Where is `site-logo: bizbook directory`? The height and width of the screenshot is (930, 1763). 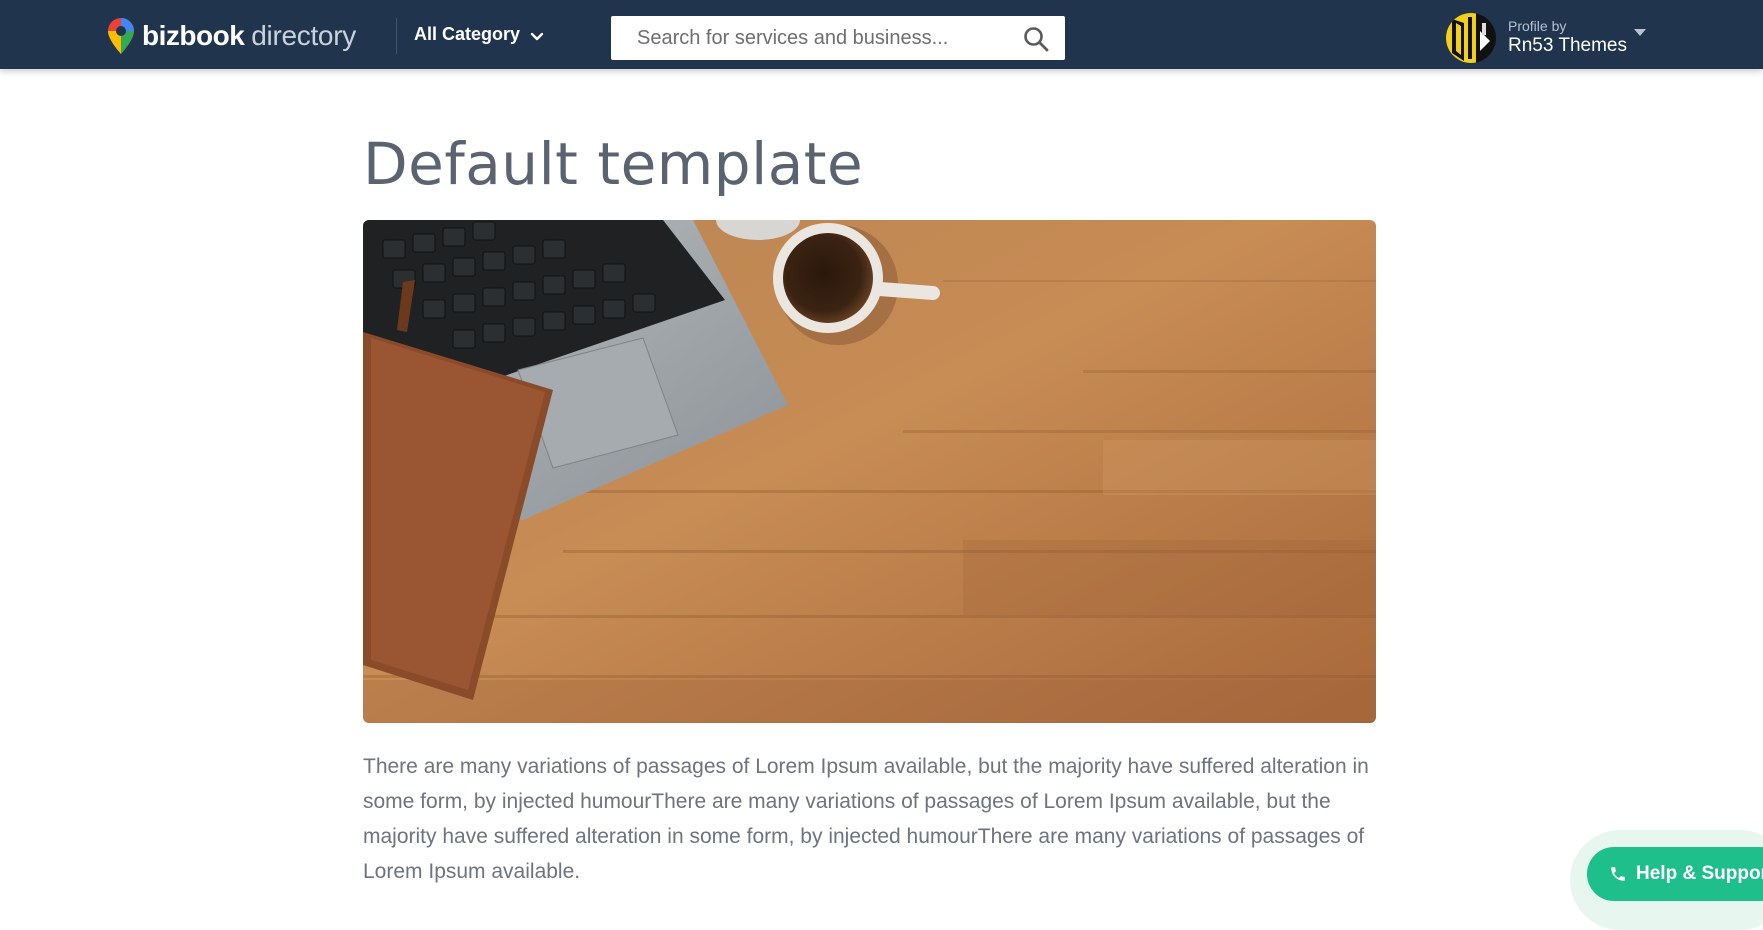
site-logo: bizbook directory is located at coordinates (232, 36).